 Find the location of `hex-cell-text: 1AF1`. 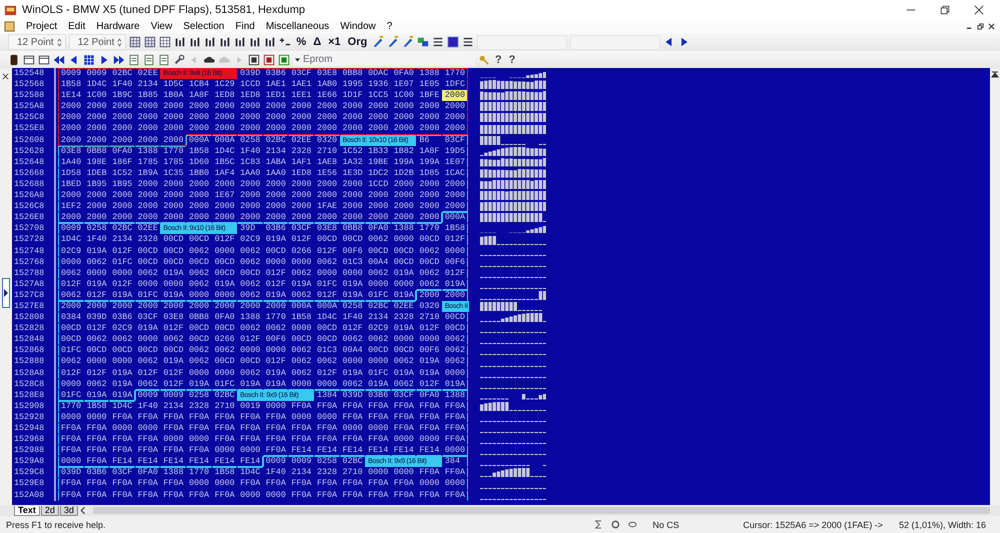

hex-cell-text: 1AF1 is located at coordinates (301, 162).